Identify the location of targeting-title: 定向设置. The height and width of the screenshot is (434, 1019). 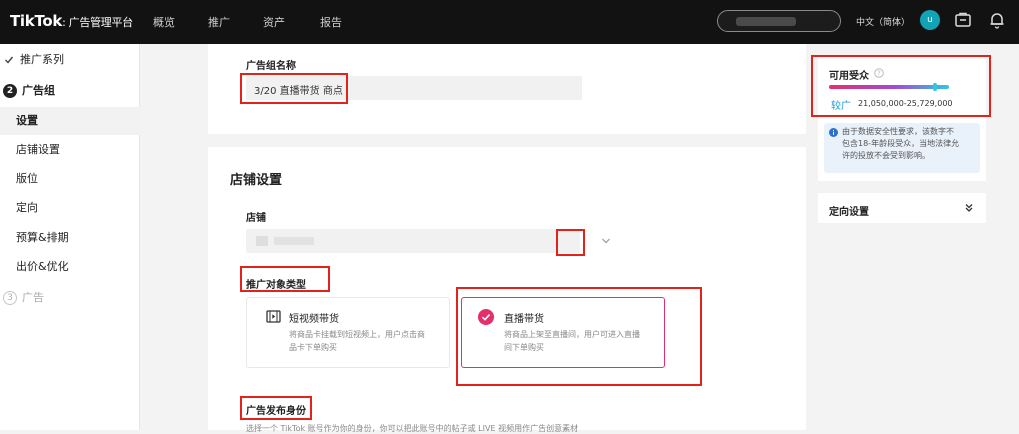
(849, 212).